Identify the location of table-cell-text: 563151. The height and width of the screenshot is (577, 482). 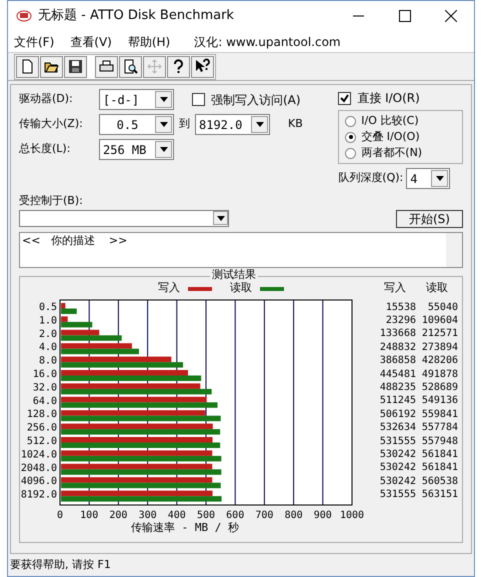
(439, 495).